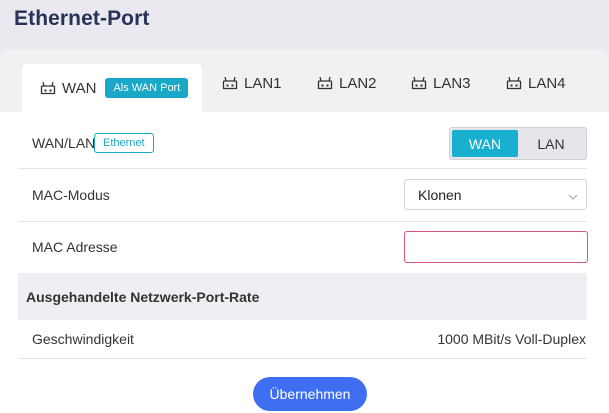 The width and height of the screenshot is (609, 413). I want to click on tab-lan2: LAN2, so click(347, 83).